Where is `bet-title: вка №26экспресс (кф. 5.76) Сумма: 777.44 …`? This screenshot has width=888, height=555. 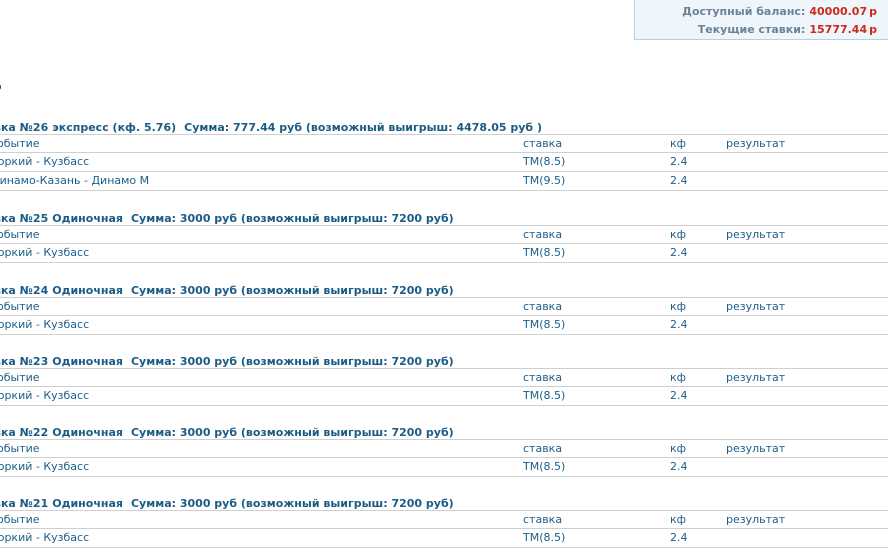
bet-title: вка №26экспресс (кф. 5.76) Сумма: 777.44 … is located at coordinates (273, 128).